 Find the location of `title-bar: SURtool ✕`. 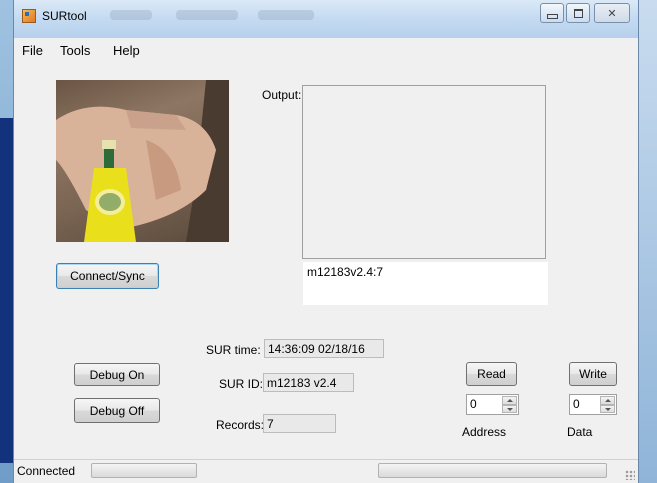

title-bar: SURtool ✕ is located at coordinates (326, 19).